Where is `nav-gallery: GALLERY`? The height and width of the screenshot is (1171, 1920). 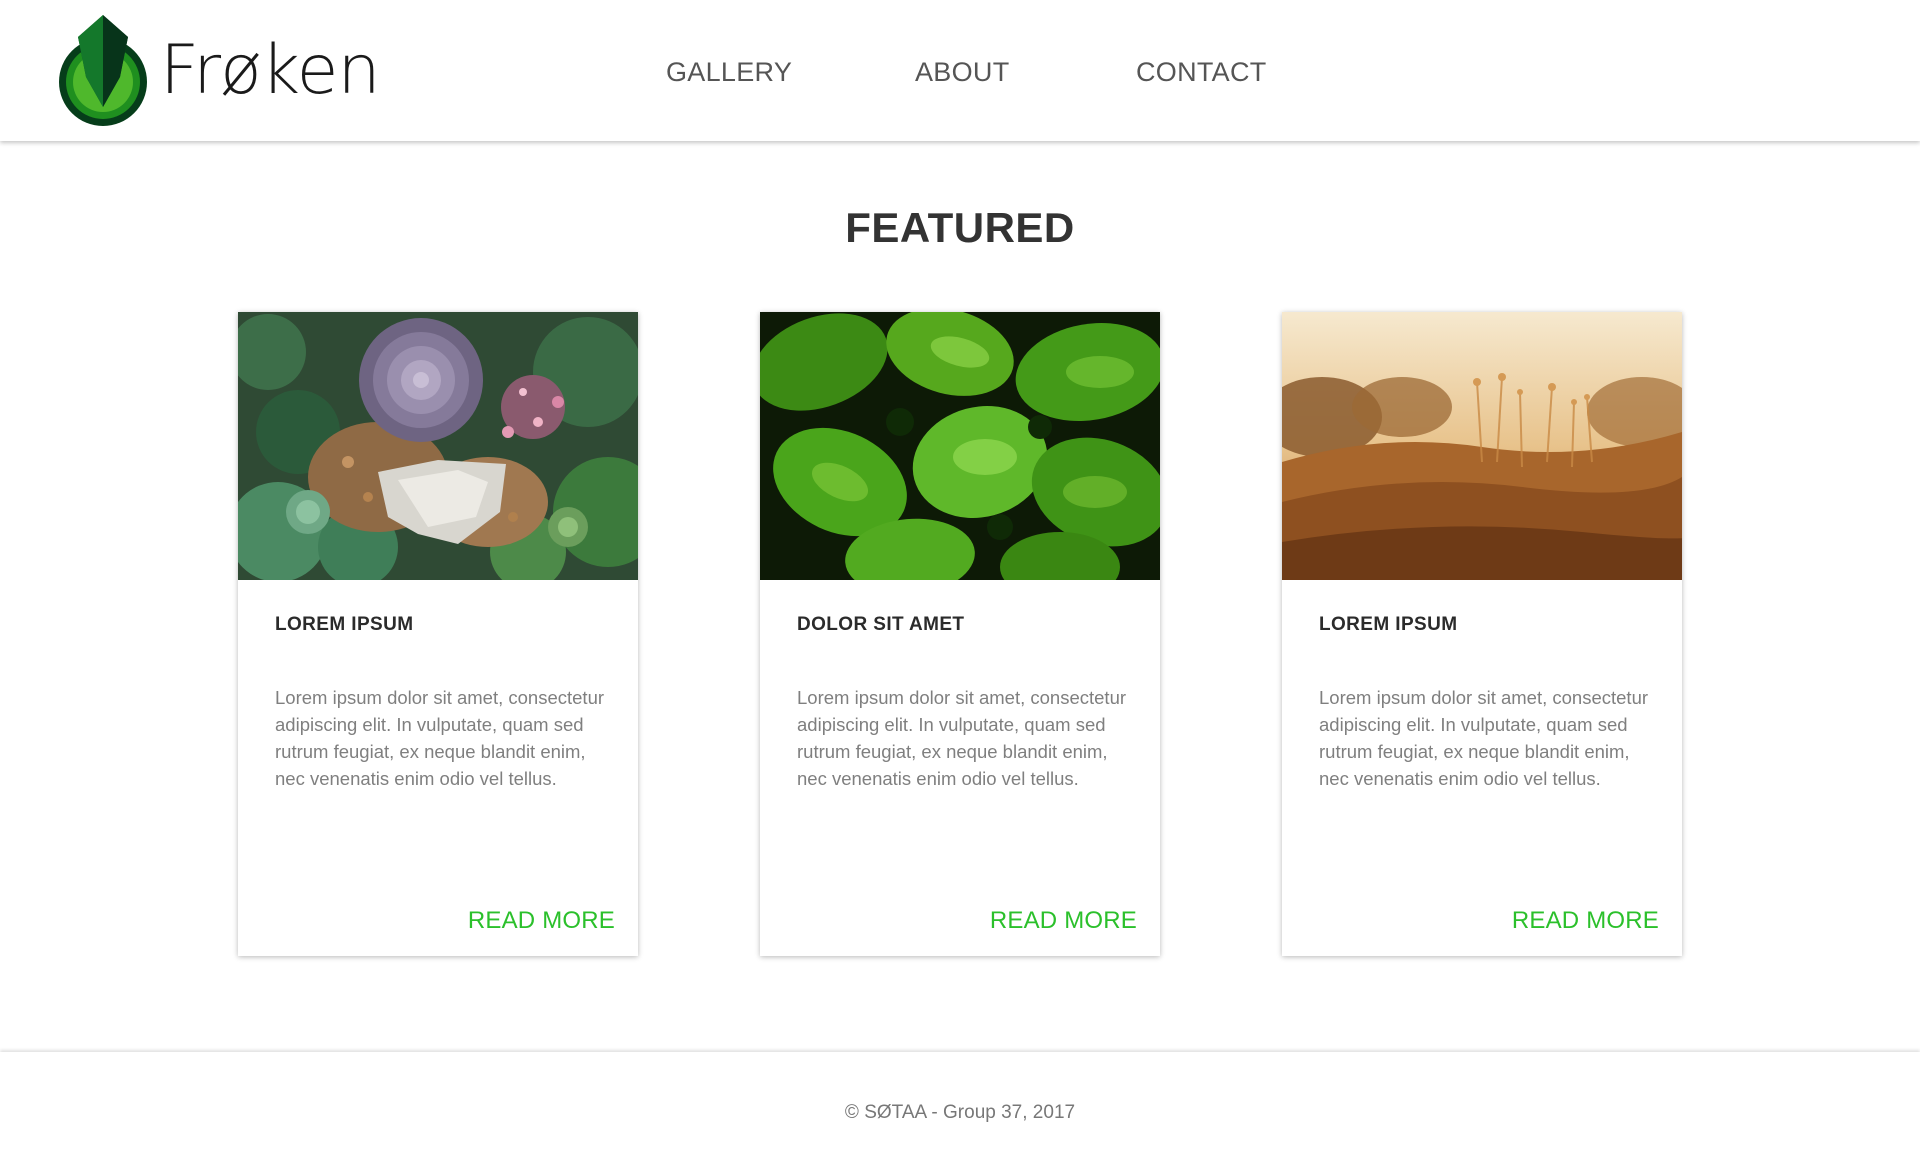 nav-gallery: GALLERY is located at coordinates (729, 72).